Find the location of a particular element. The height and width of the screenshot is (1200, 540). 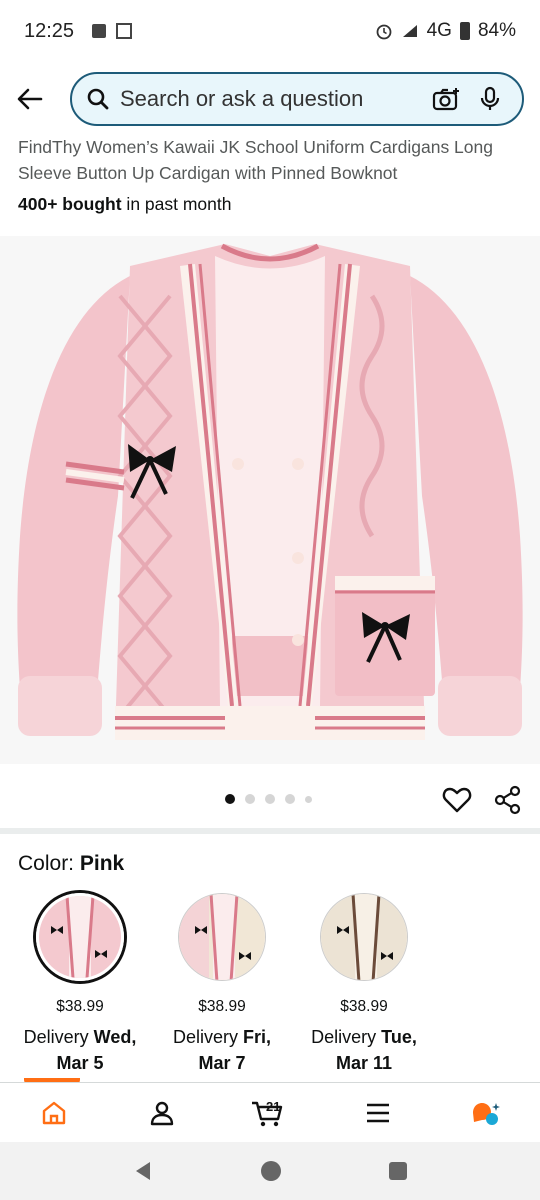

share-icon is located at coordinates (507, 800).